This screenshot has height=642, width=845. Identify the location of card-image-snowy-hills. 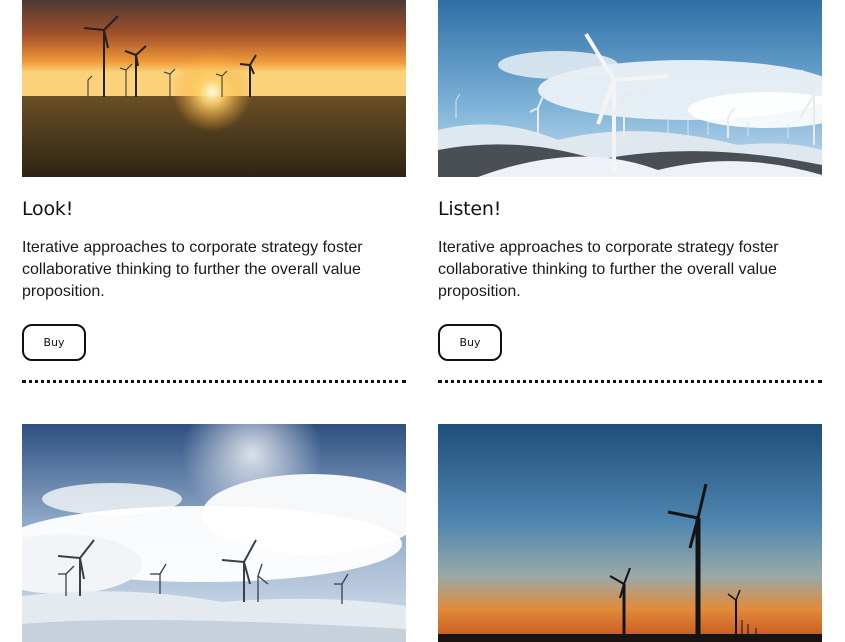
(630, 88).